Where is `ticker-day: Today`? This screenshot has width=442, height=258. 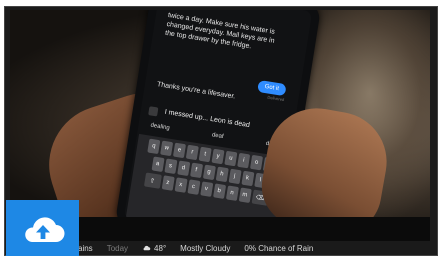
ticker-day: Today is located at coordinates (117, 248).